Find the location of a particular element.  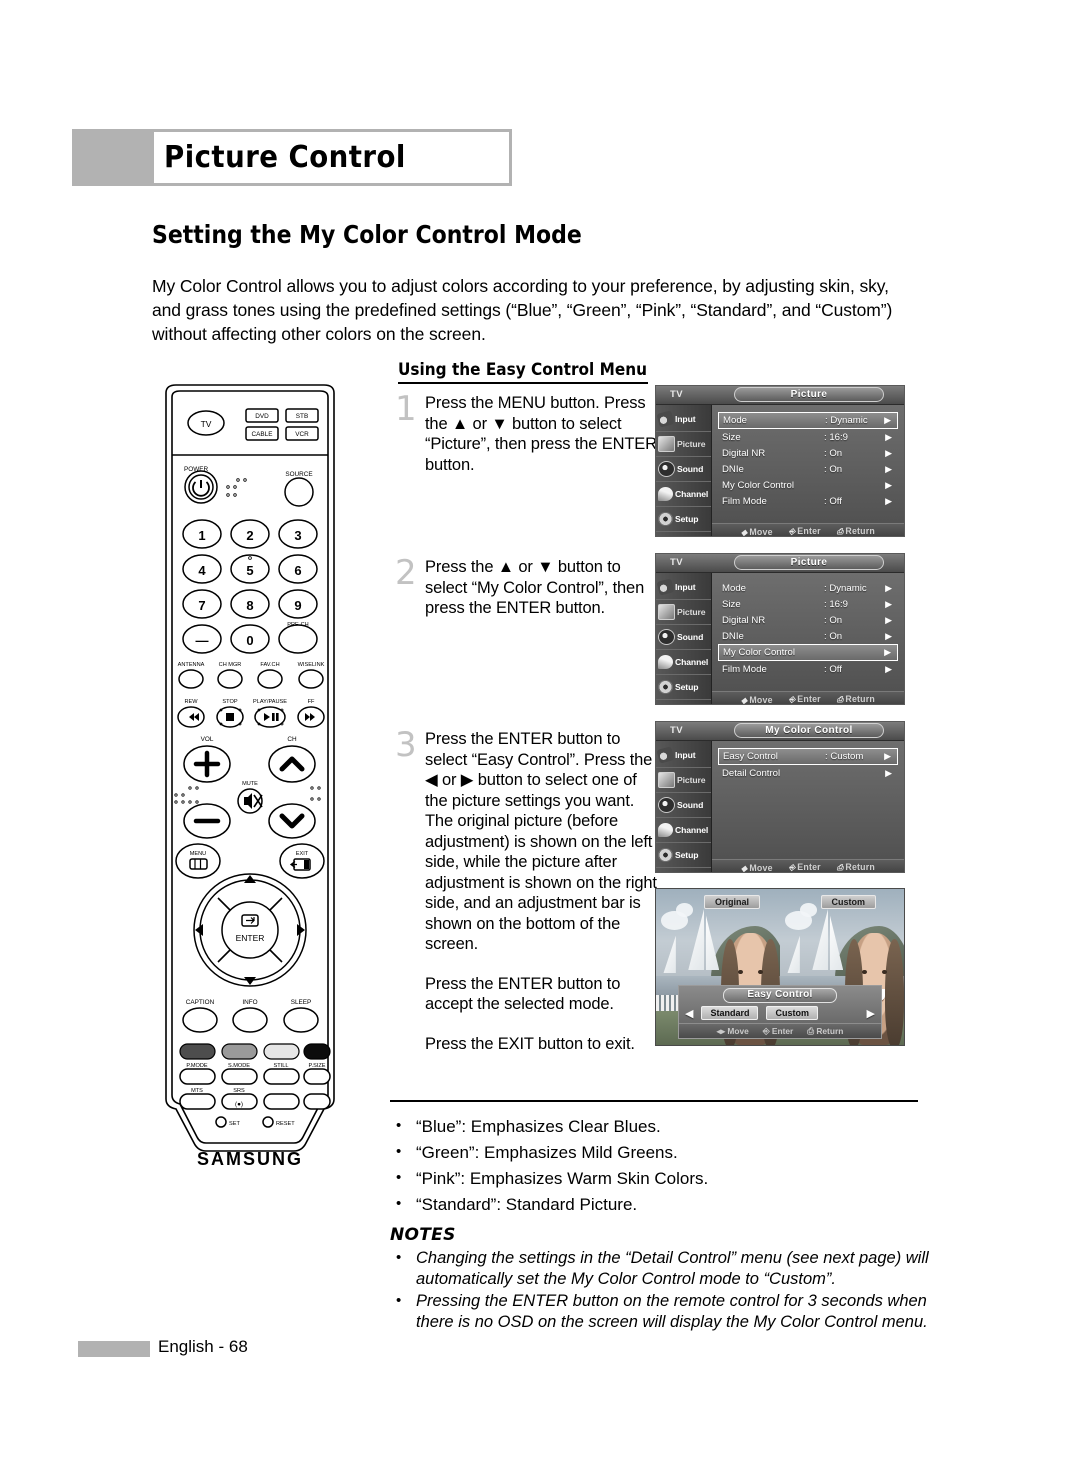

osd-2-row-mode-value: : Dynamic is located at coordinates (845, 588).